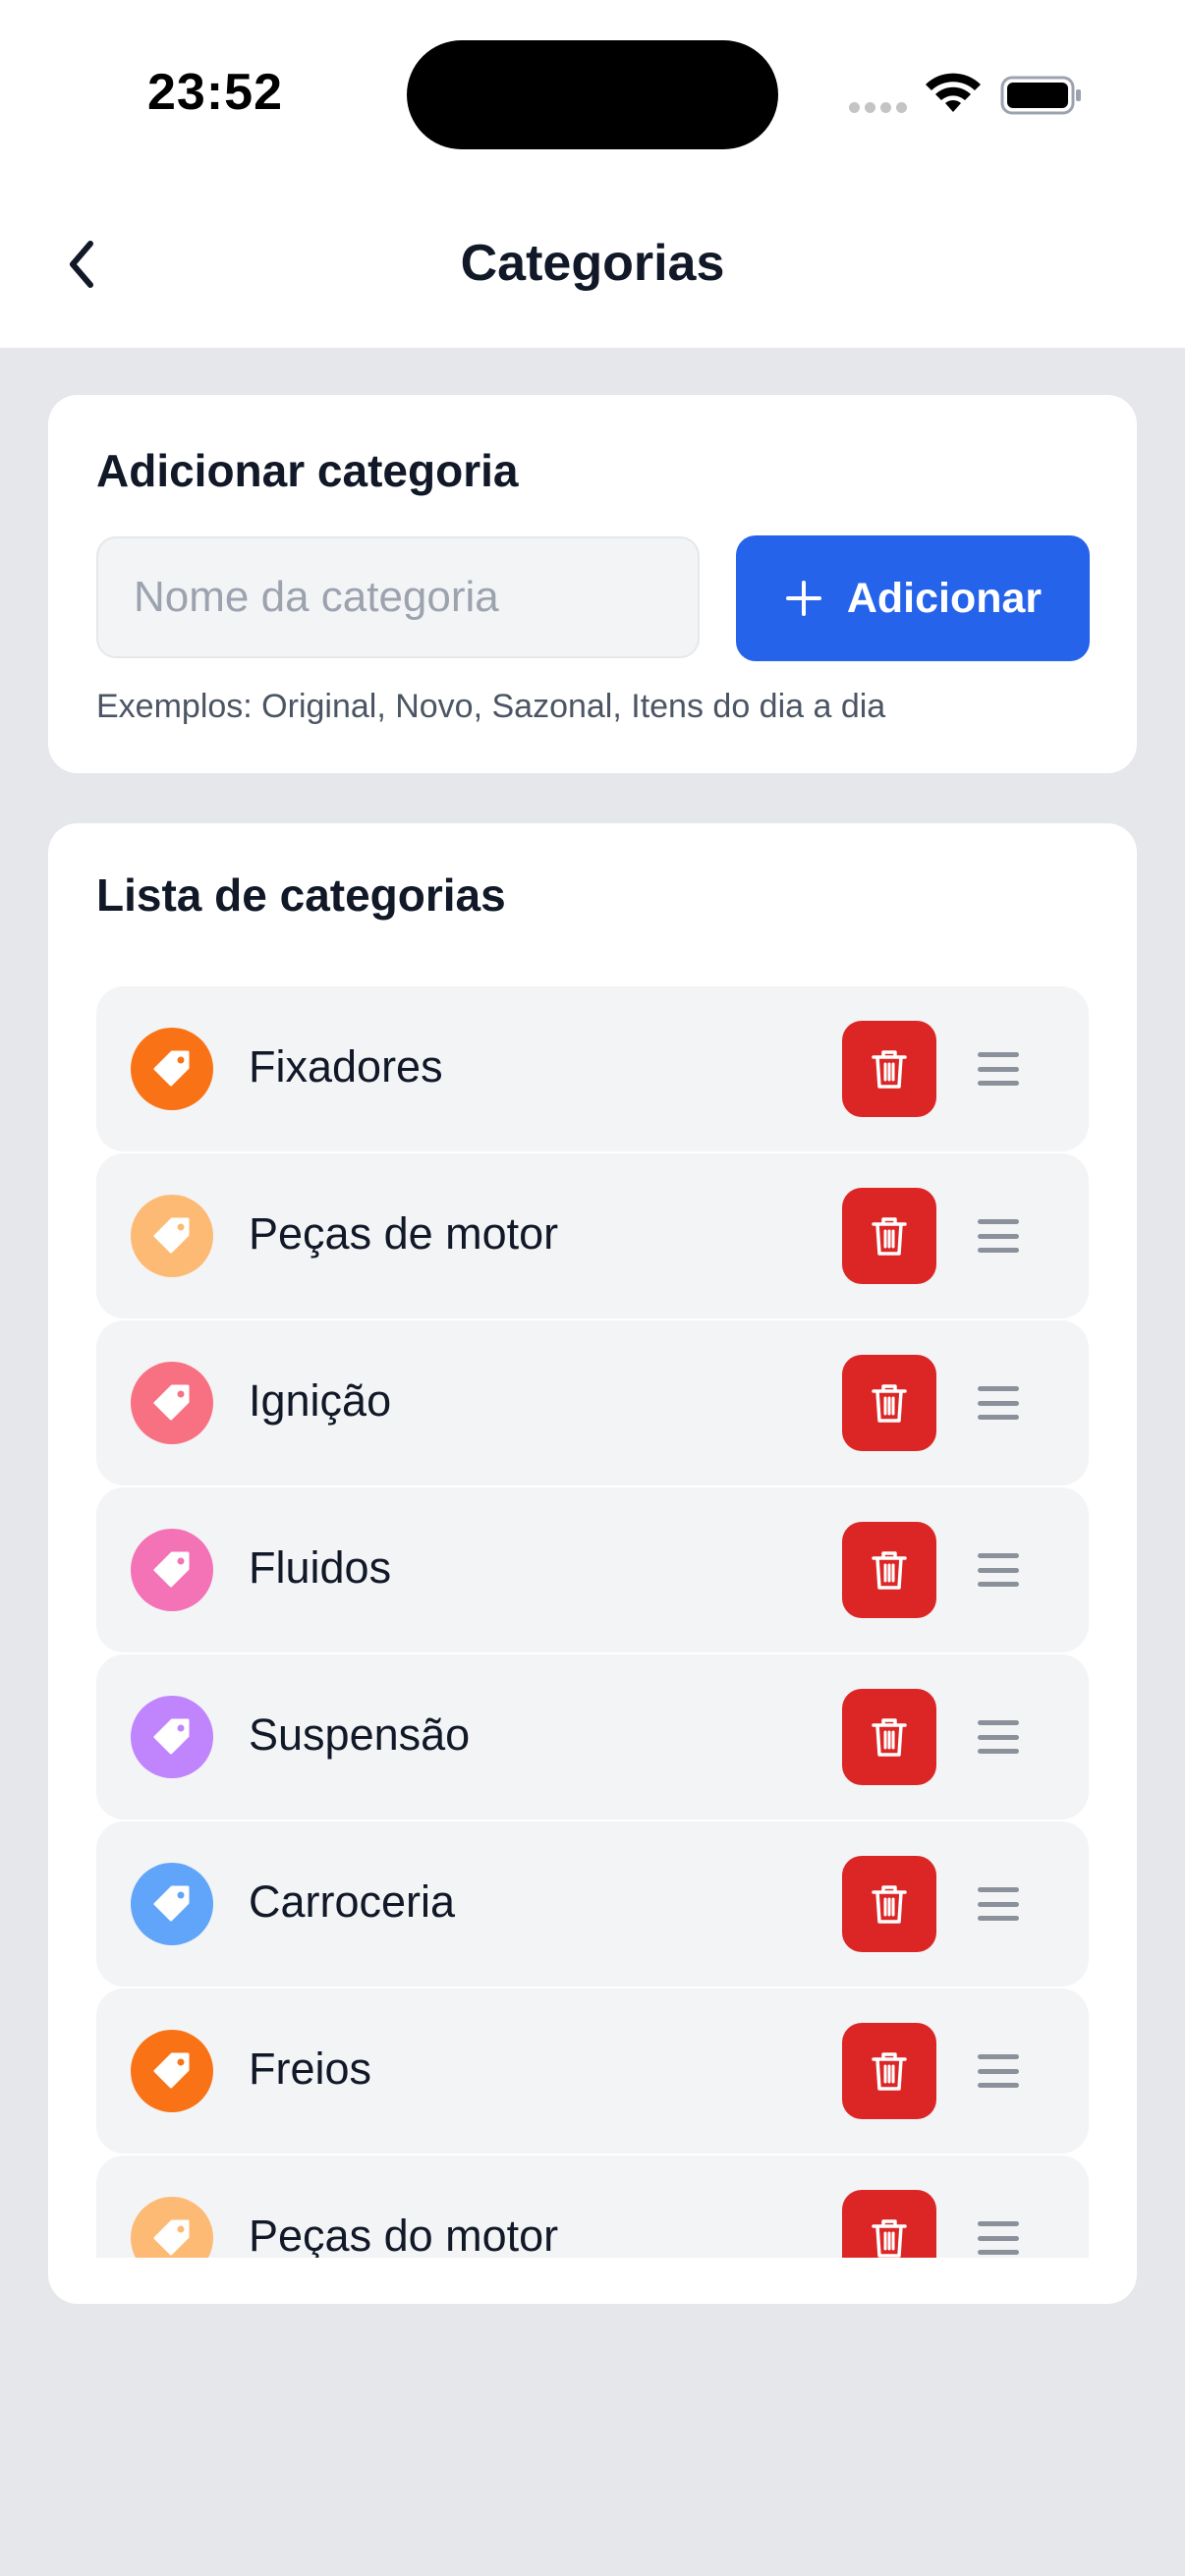  Describe the element at coordinates (320, 1400) in the screenshot. I see `category-label: Ignição` at that location.